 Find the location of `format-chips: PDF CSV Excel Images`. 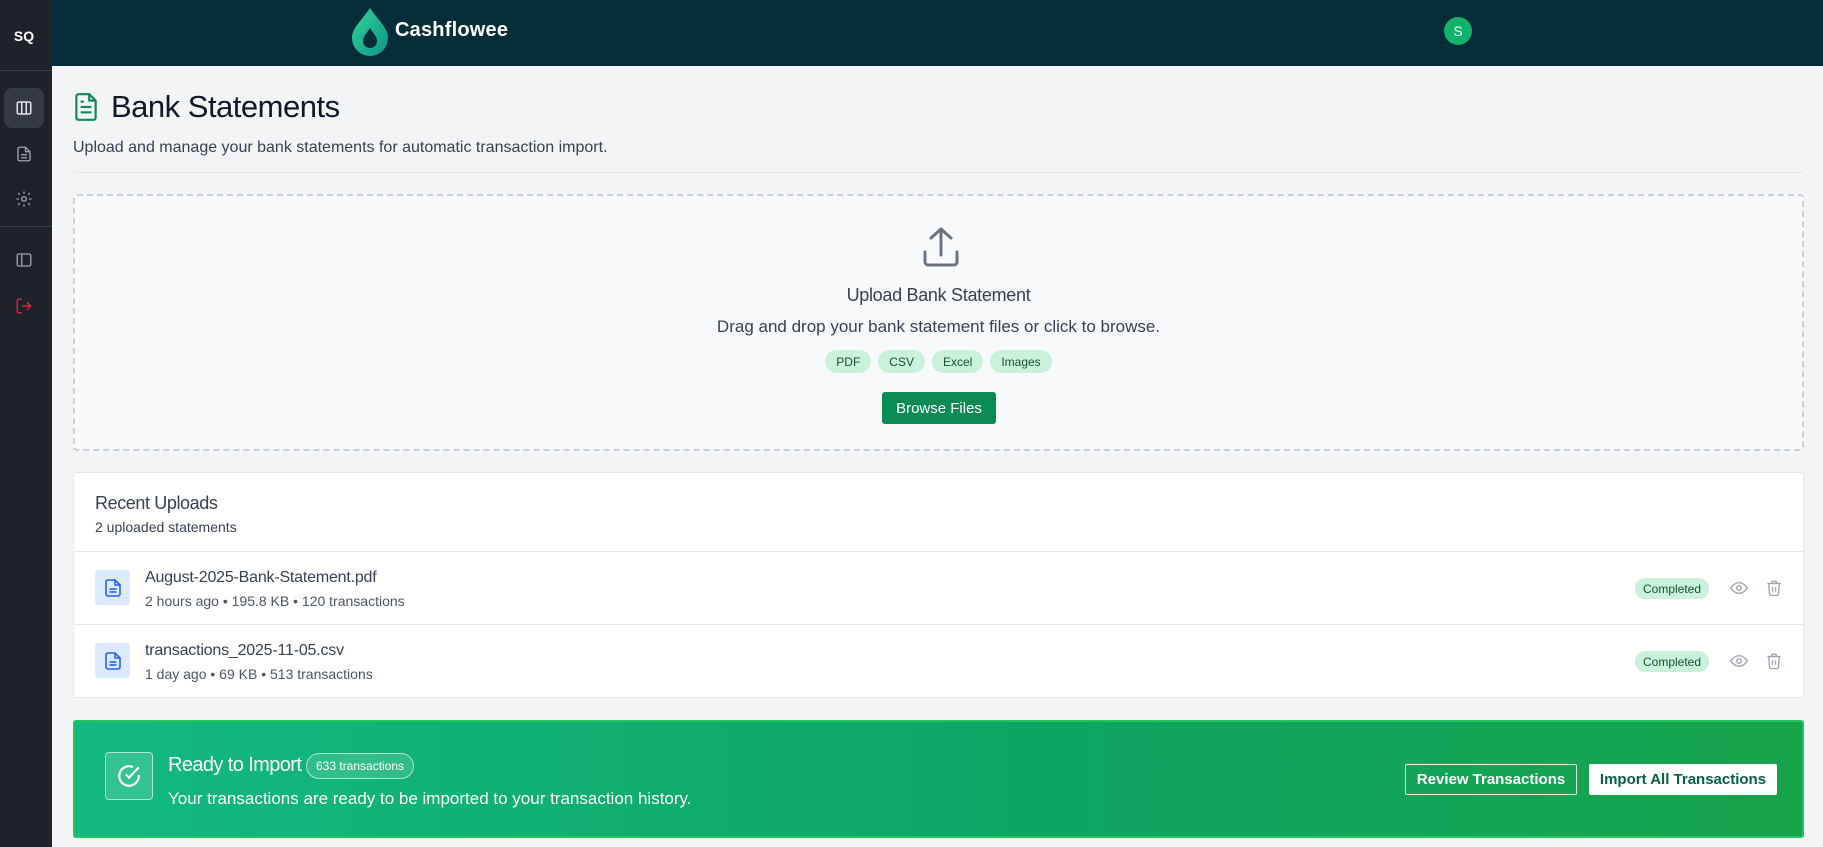

format-chips: PDF CSV Excel Images is located at coordinates (938, 361).